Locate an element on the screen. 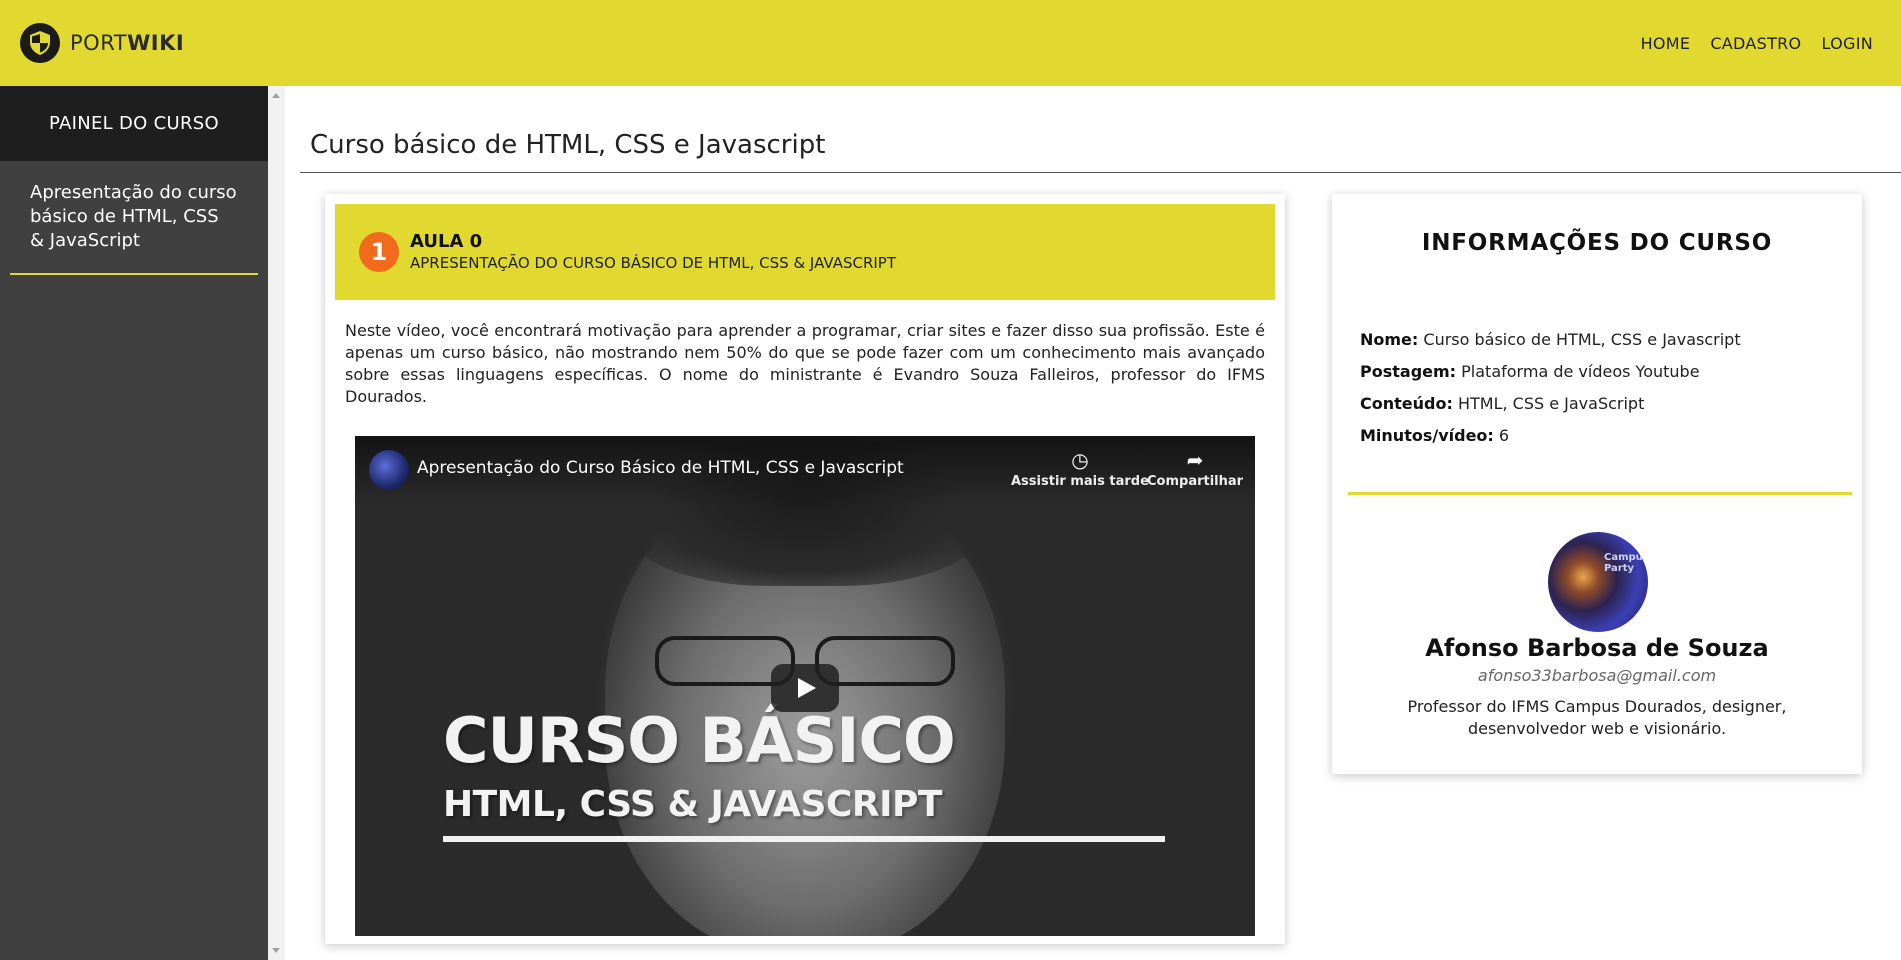 This screenshot has height=960, width=1901. info-title: INFORMAÇÕES DO CURSO is located at coordinates (1597, 243).